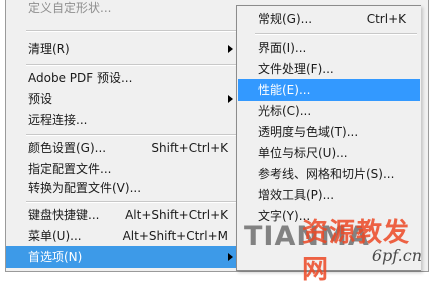 This screenshot has height=286, width=430. Describe the element at coordinates (55, 257) in the screenshot. I see `menu-item-label: 首选项(N)` at that location.